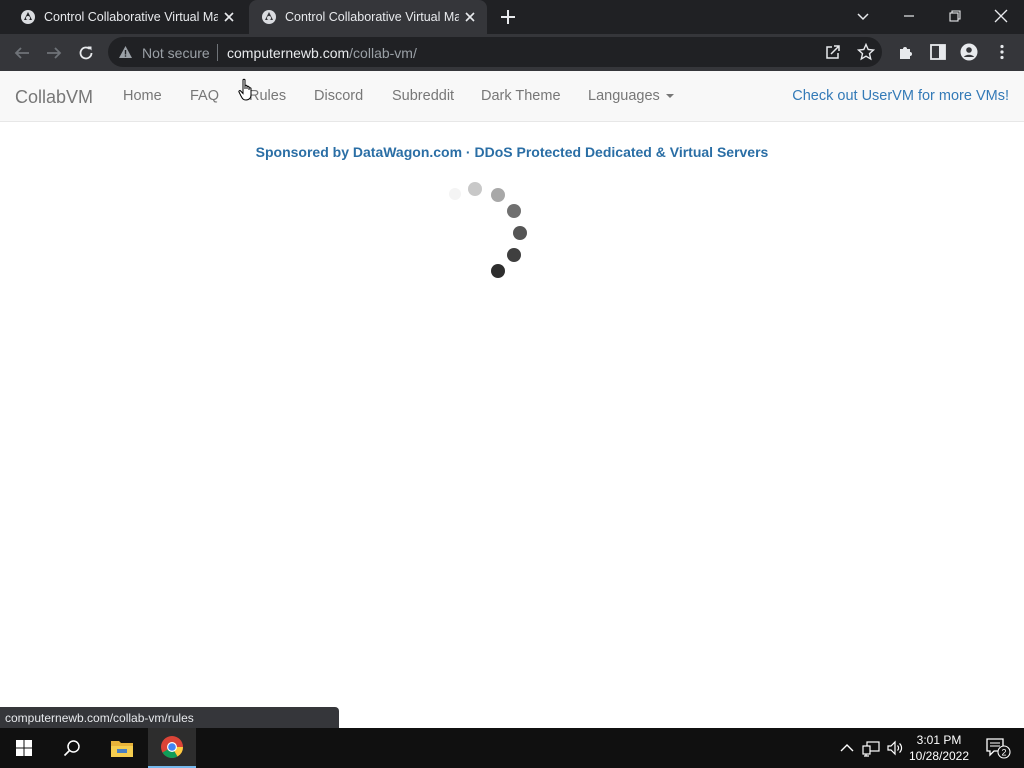  I want to click on reload-icon, so click(86, 53).